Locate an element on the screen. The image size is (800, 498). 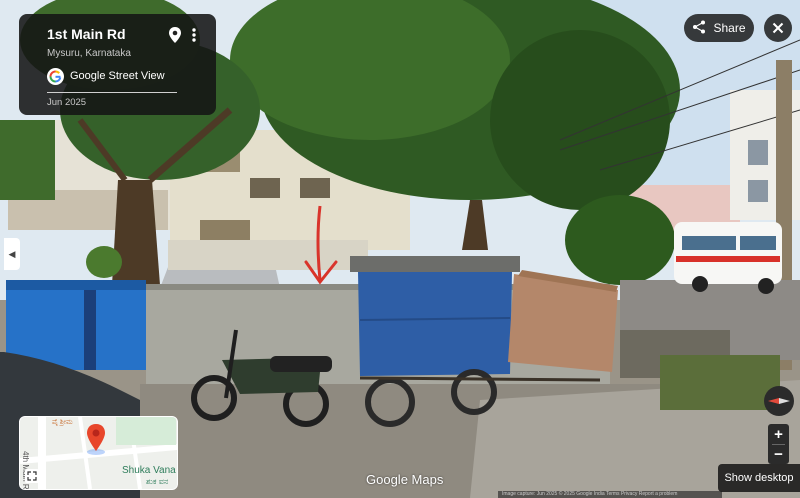
share-button: Share is located at coordinates (719, 28).